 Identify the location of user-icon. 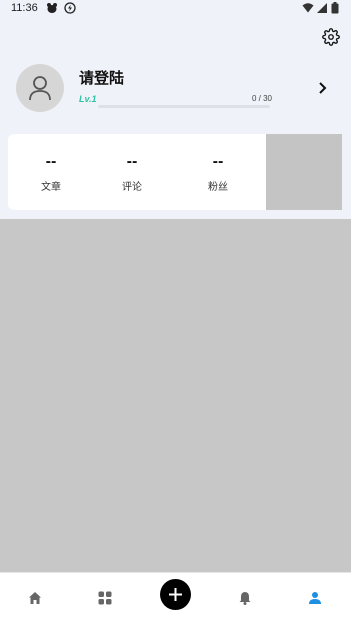
(315, 598).